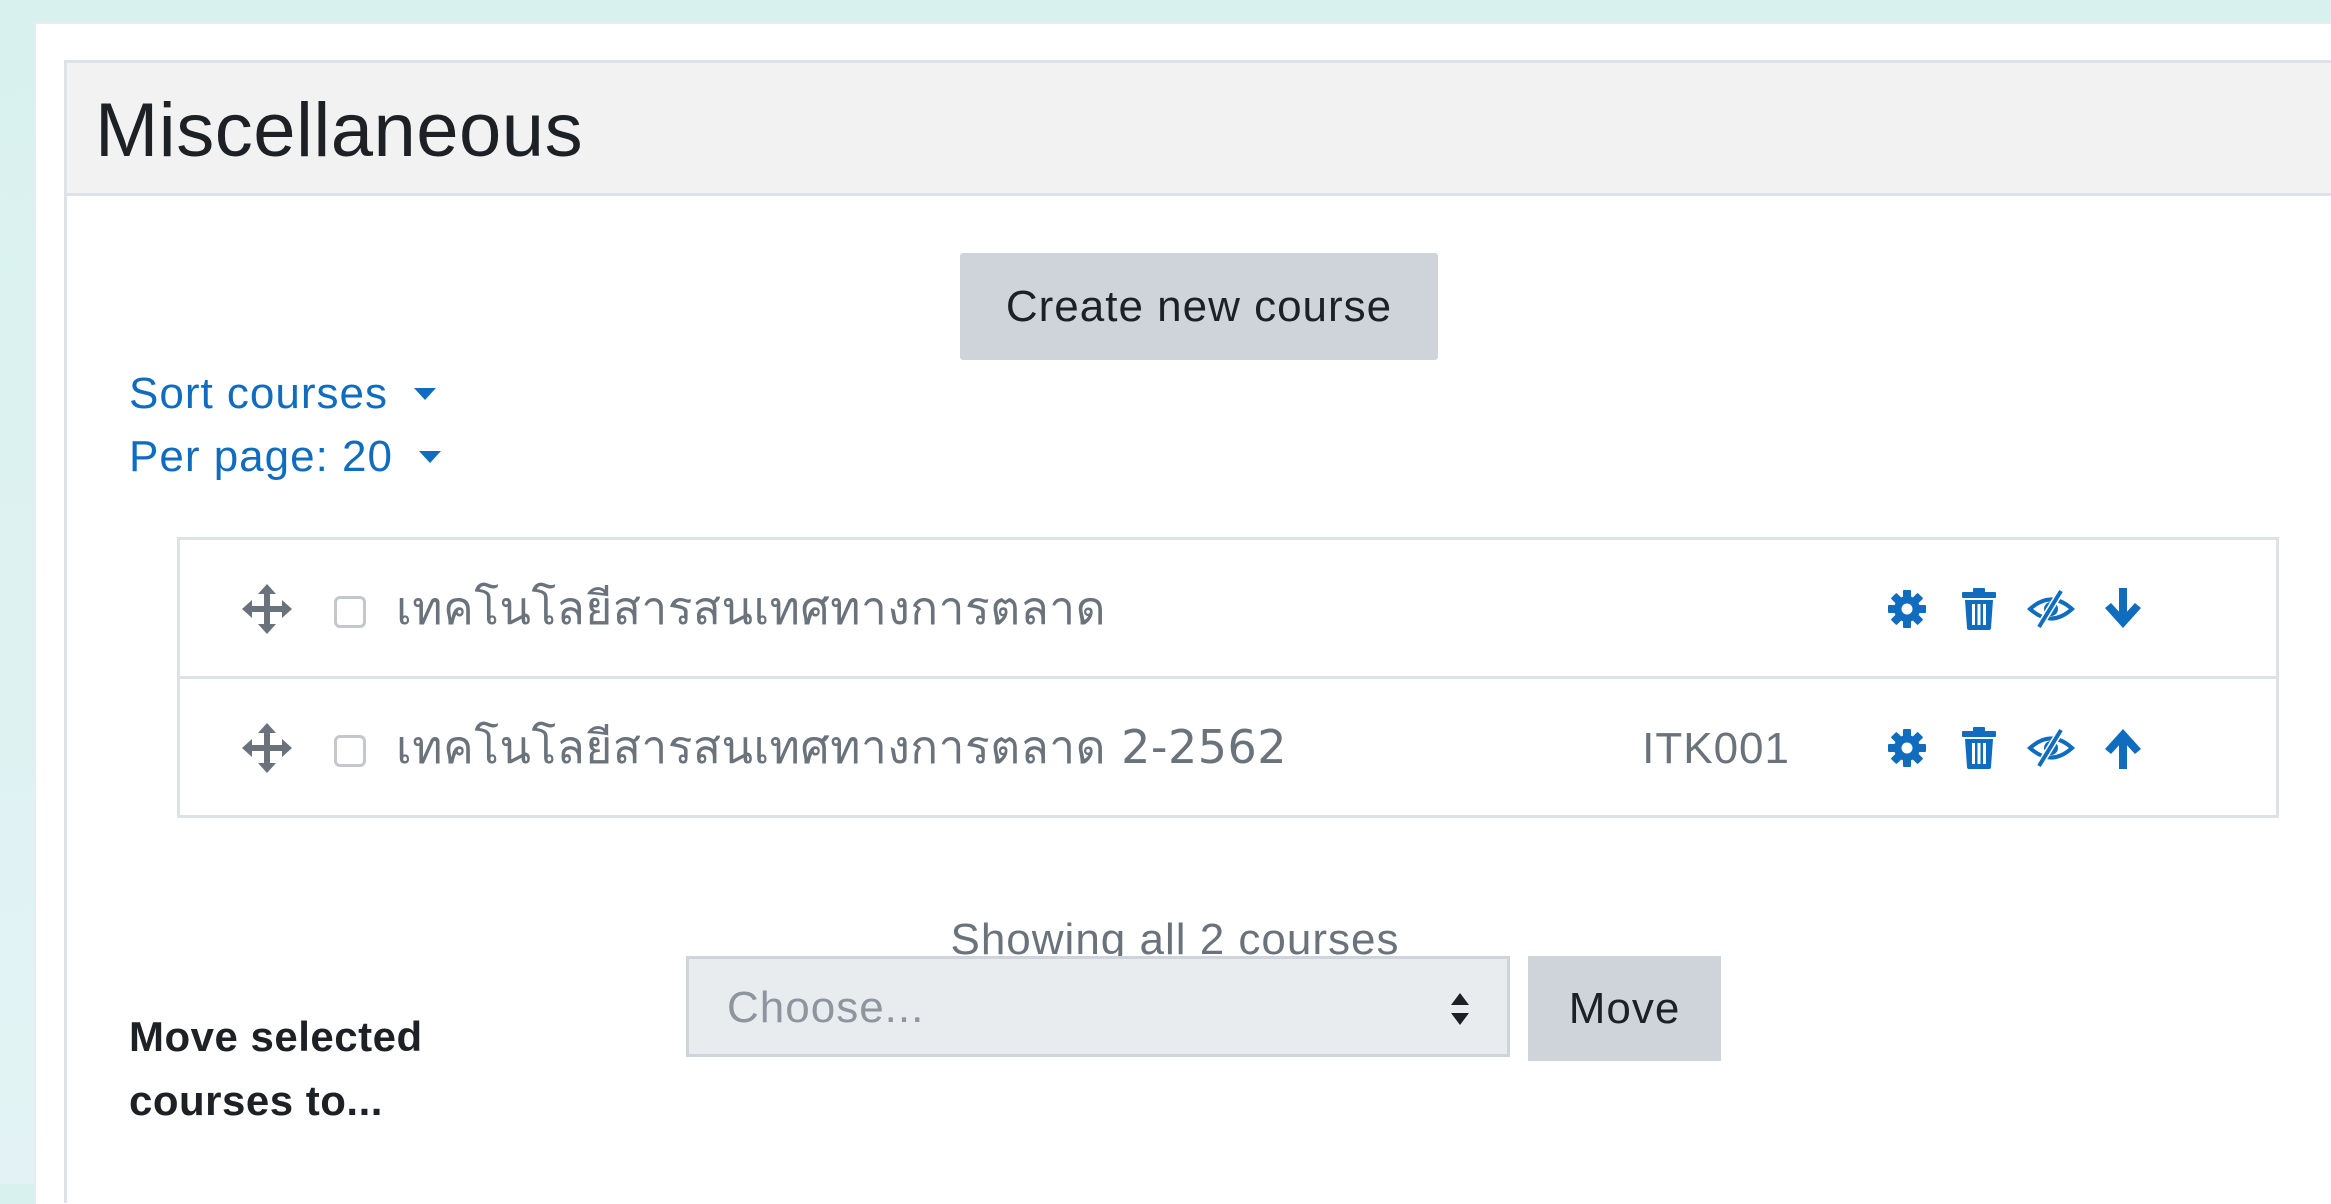  Describe the element at coordinates (2123, 609) in the screenshot. I see `arrow-down-icon` at that location.